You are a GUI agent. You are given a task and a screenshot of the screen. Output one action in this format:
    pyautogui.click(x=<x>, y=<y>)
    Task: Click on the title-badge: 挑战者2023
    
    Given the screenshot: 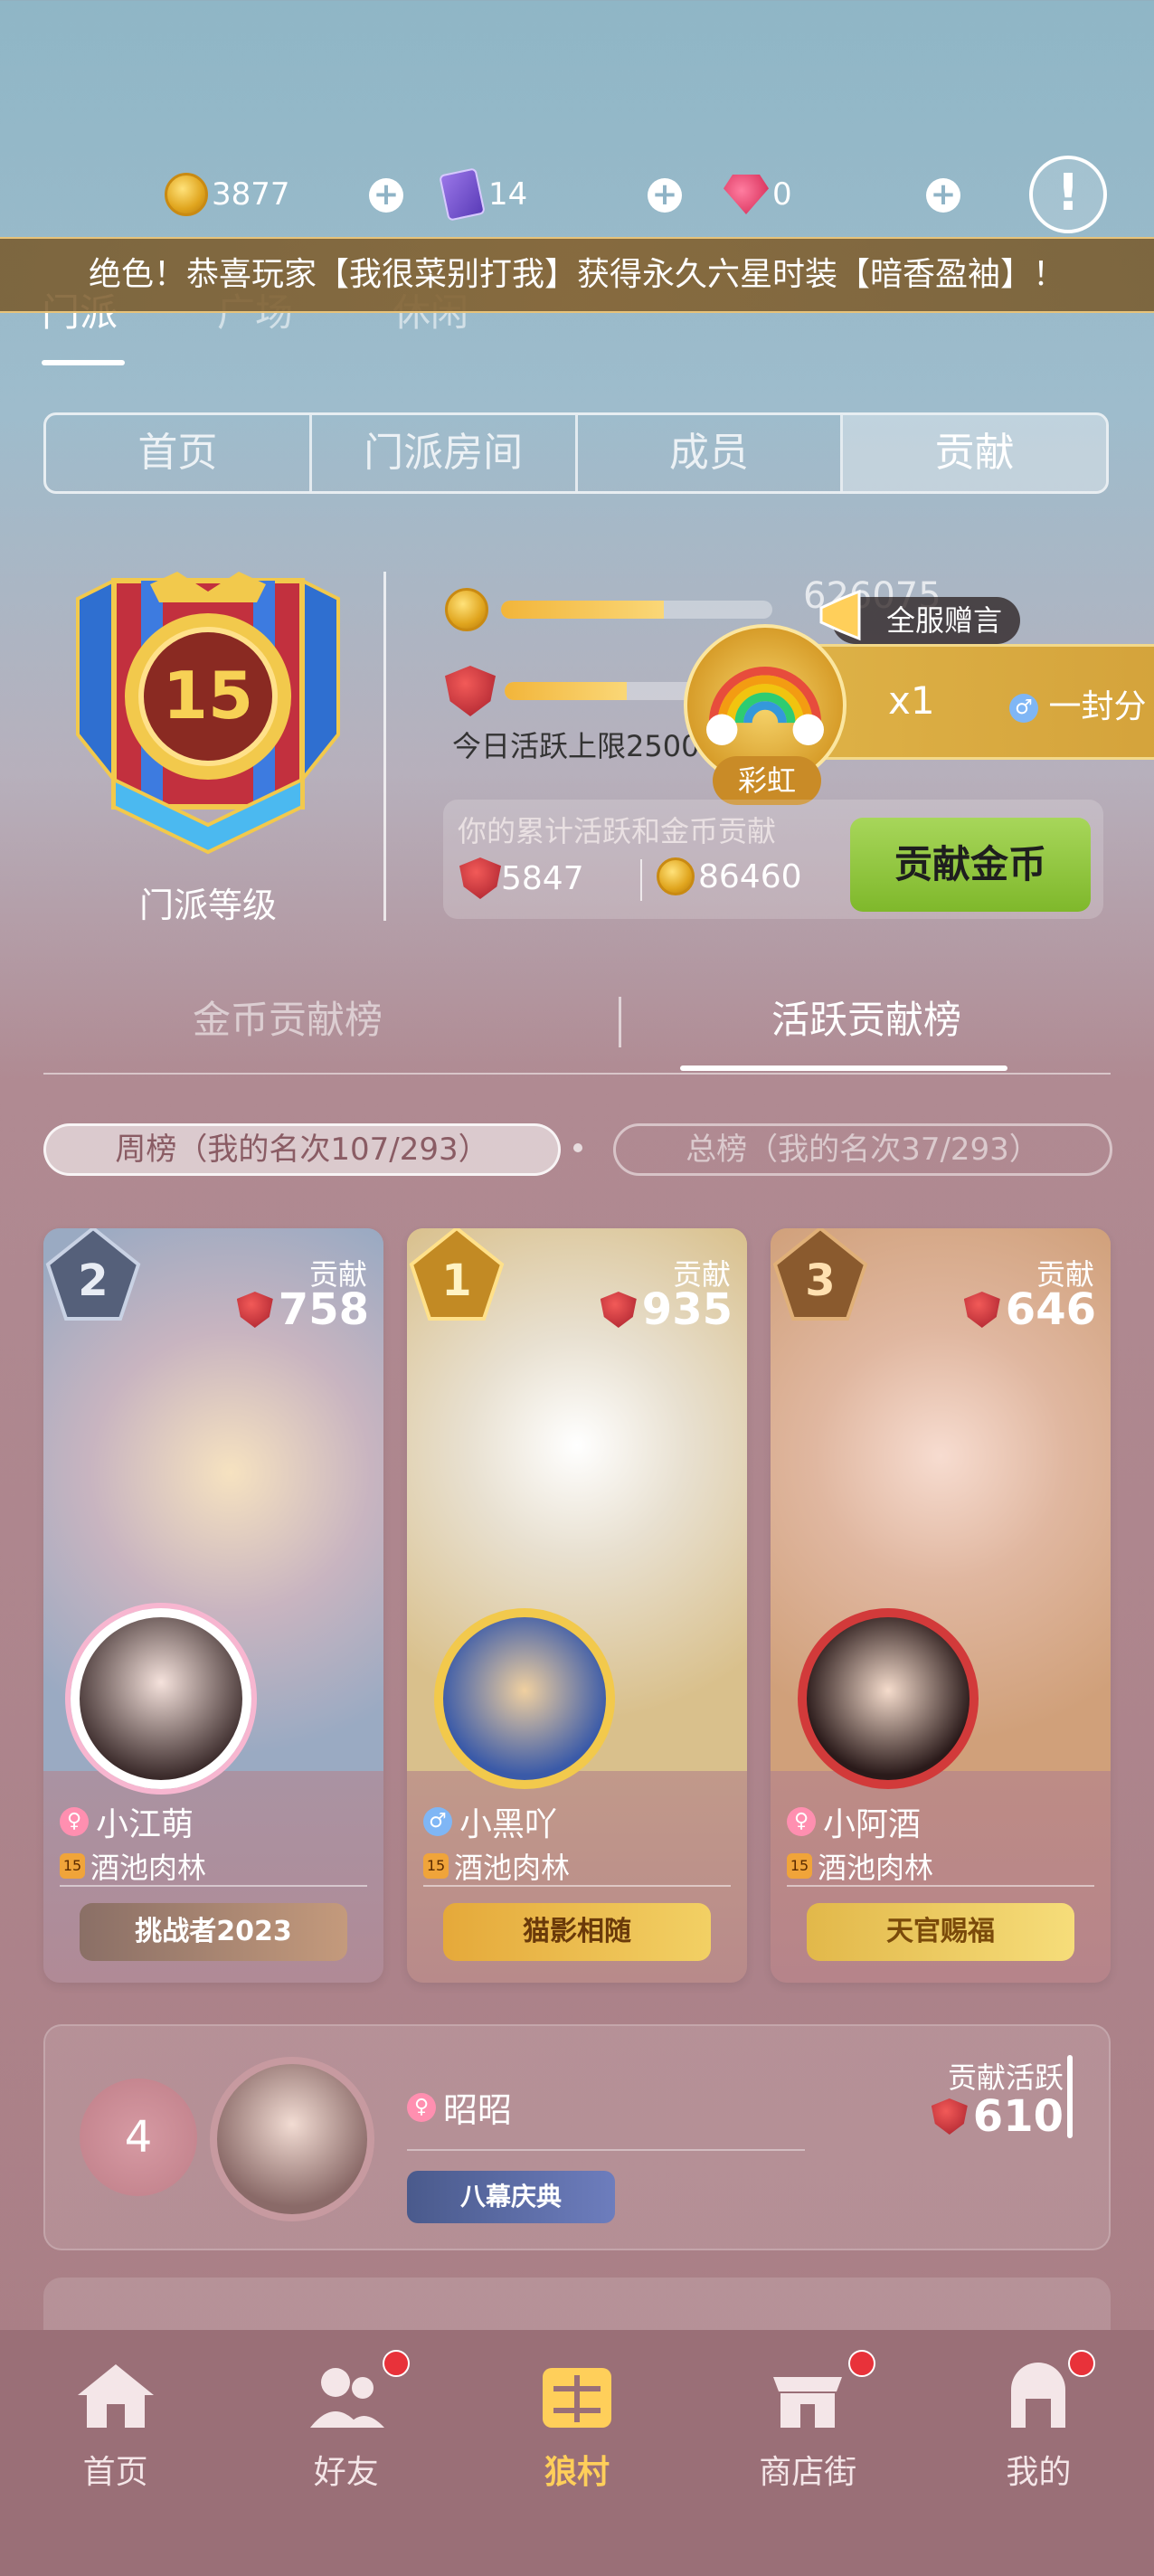 What is the action you would take?
    pyautogui.click(x=213, y=1932)
    